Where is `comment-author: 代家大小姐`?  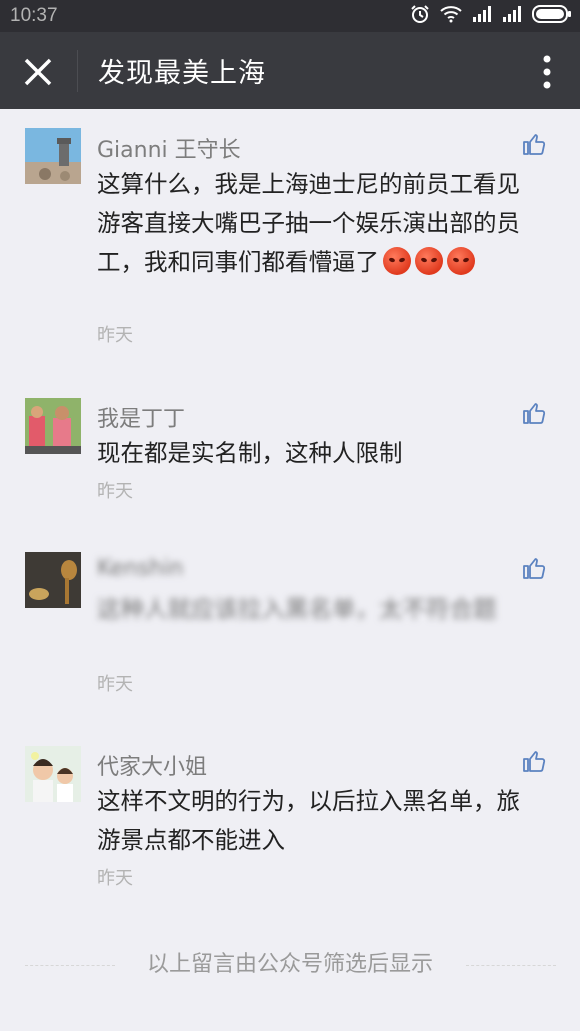 comment-author: 代家大小姐 is located at coordinates (152, 767).